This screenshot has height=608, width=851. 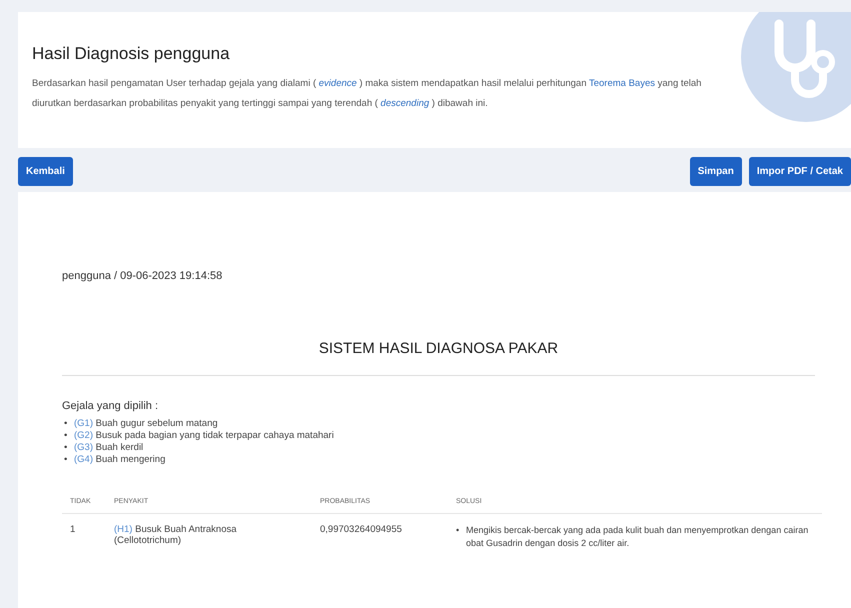 What do you see at coordinates (367, 94) in the screenshot?
I see `description-text: Berdasarkan hasil pengamatan User terhadap gejala yang dialami ( evidence ) maka sistem mendapatkan hasil melalui perhitungan Teorema Bayes yang telah diurutkan berdasarkan probabilitas penyakit yang tertinggi sampai yang terendah ( descending ) dibawah ini.` at bounding box center [367, 94].